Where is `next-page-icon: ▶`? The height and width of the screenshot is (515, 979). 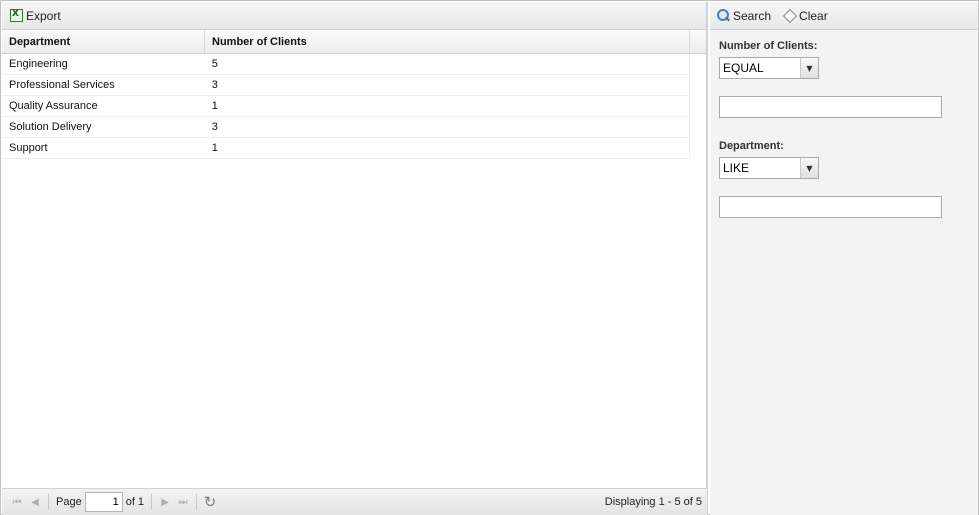 next-page-icon: ▶ is located at coordinates (165, 502).